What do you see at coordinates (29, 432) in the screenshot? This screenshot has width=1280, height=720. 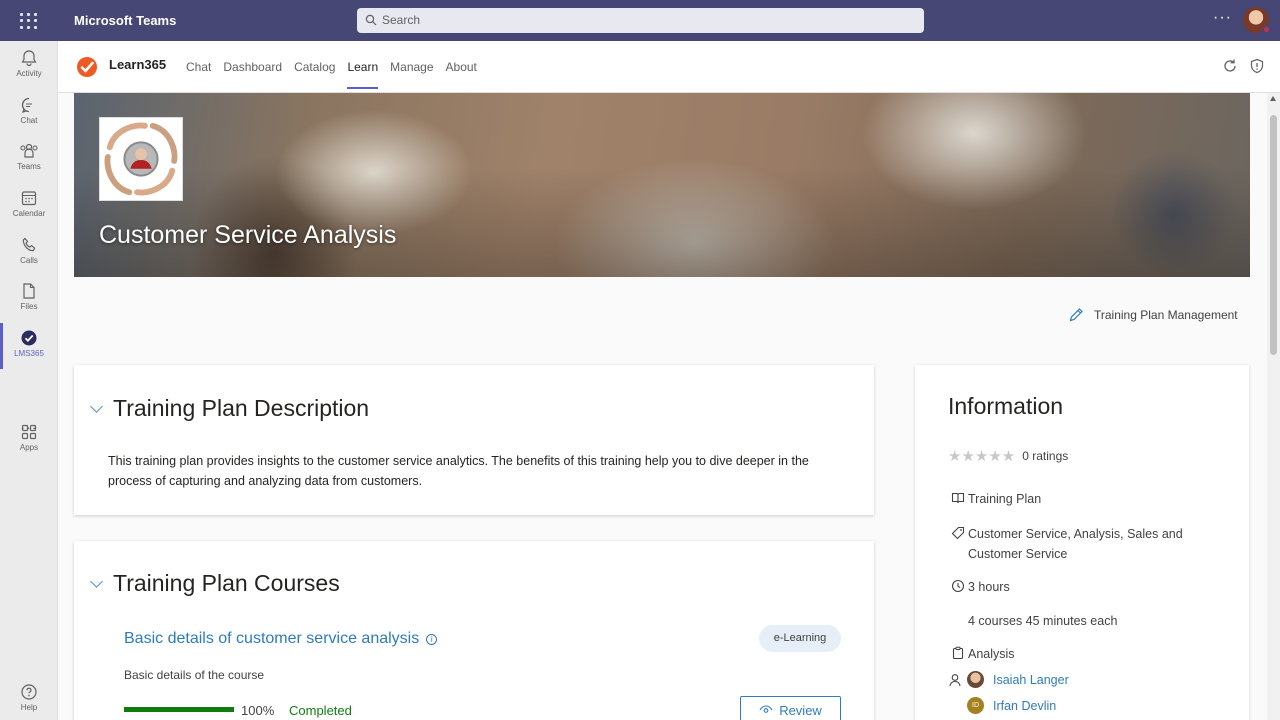 I see `apps-icon` at bounding box center [29, 432].